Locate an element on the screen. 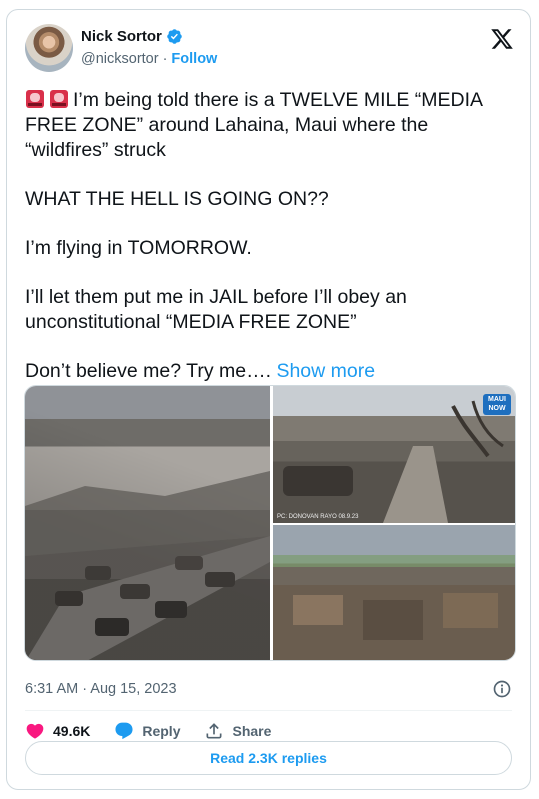 The image size is (539, 799). reply-button: Reply is located at coordinates (147, 731).